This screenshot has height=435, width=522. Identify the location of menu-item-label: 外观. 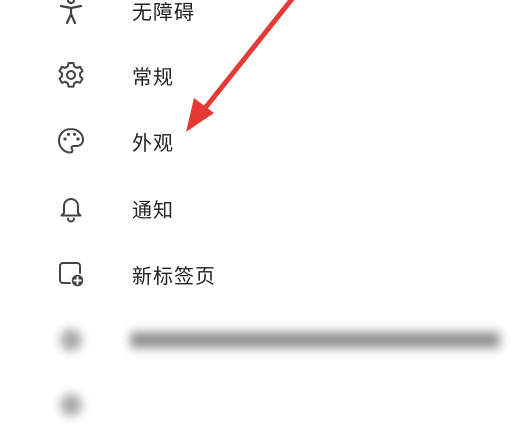
(153, 142).